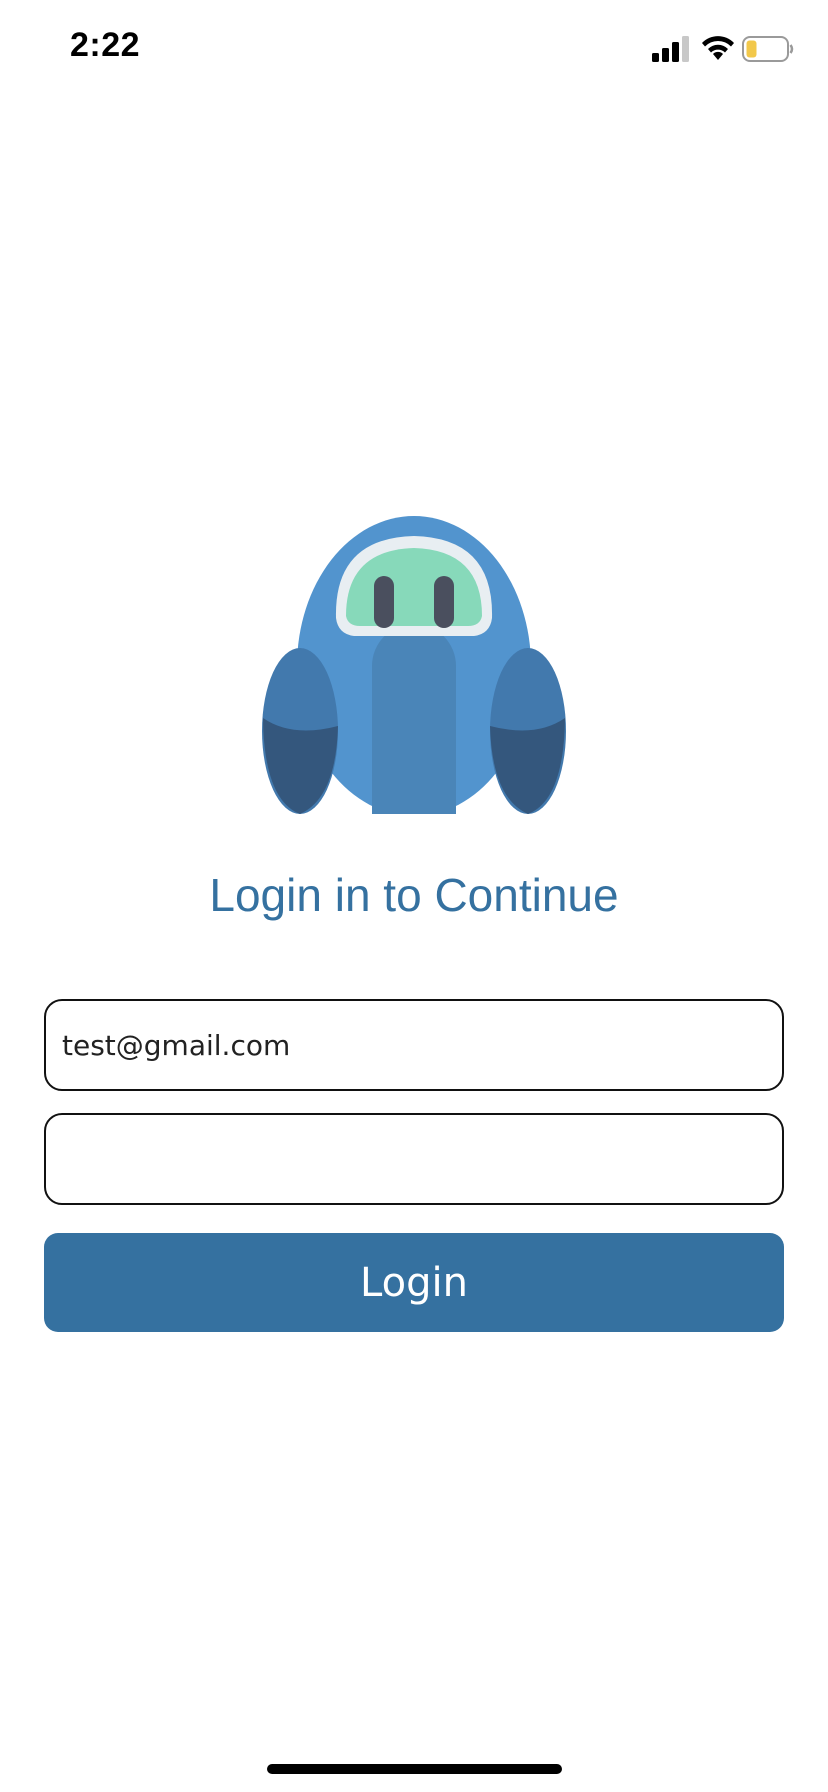 The width and height of the screenshot is (828, 1792). I want to click on email-field, so click(414, 1045).